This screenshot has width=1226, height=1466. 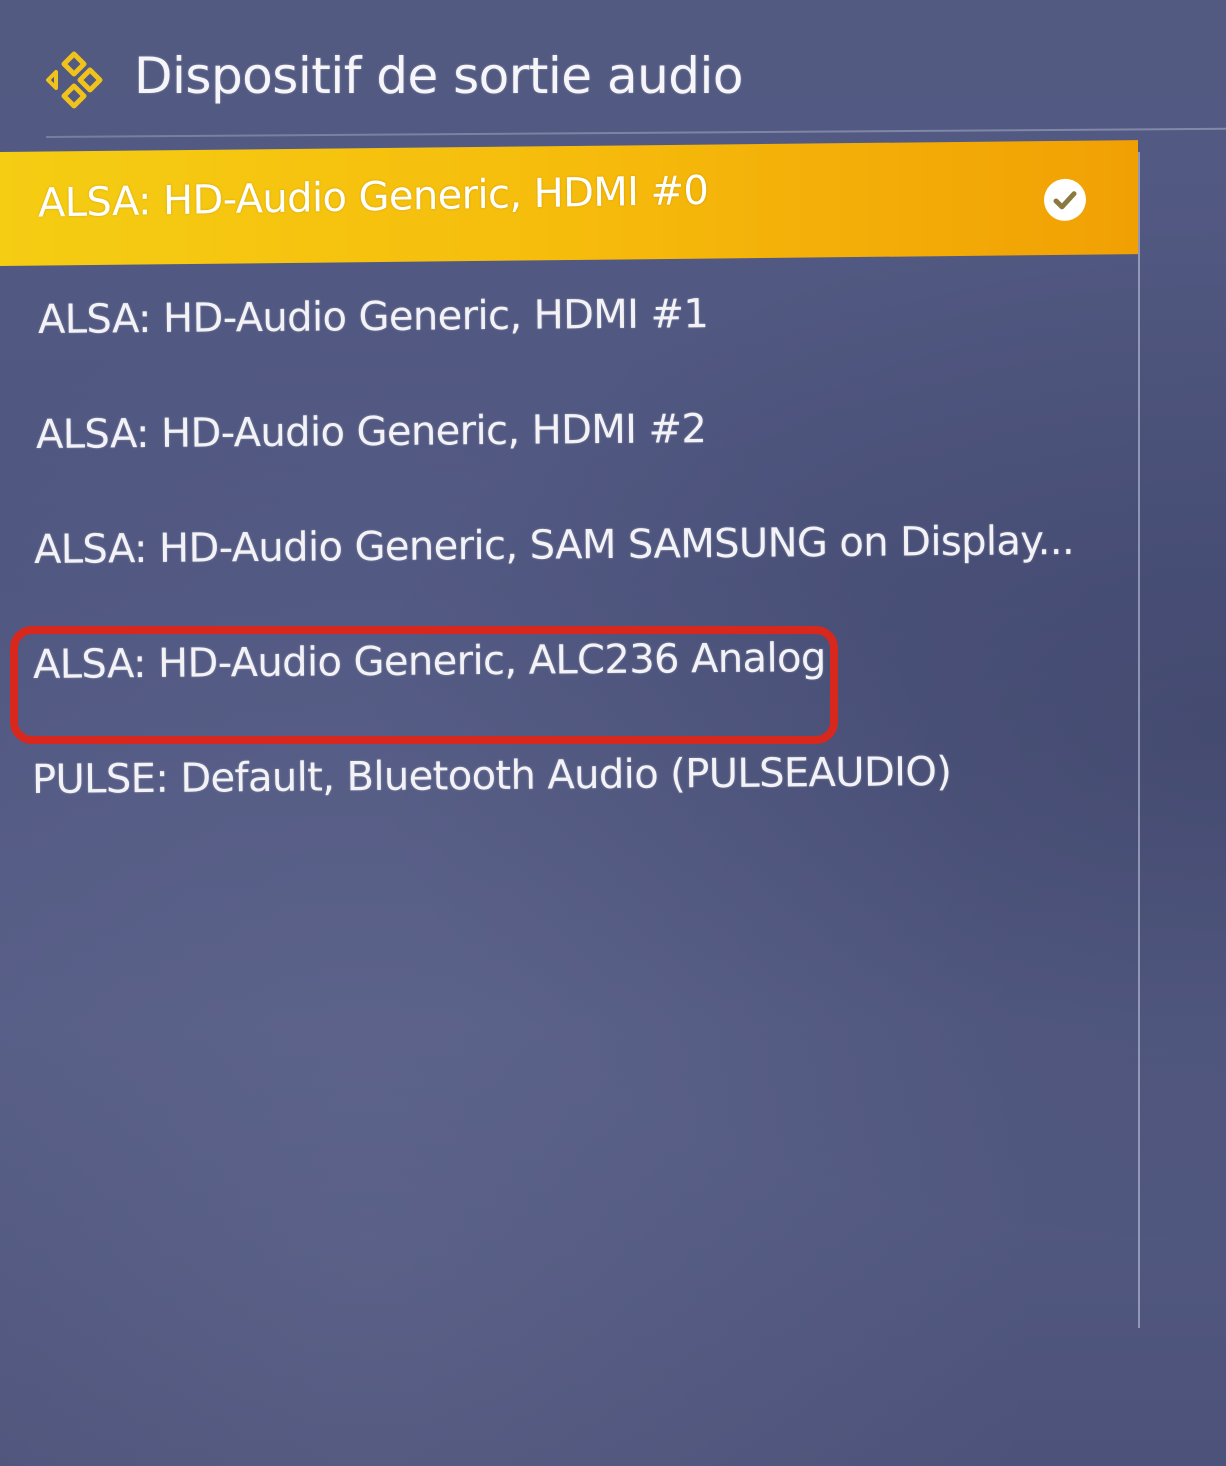 What do you see at coordinates (371, 432) in the screenshot?
I see `device-label: ALSA: HD-Audio Generic, HDMI #2` at bounding box center [371, 432].